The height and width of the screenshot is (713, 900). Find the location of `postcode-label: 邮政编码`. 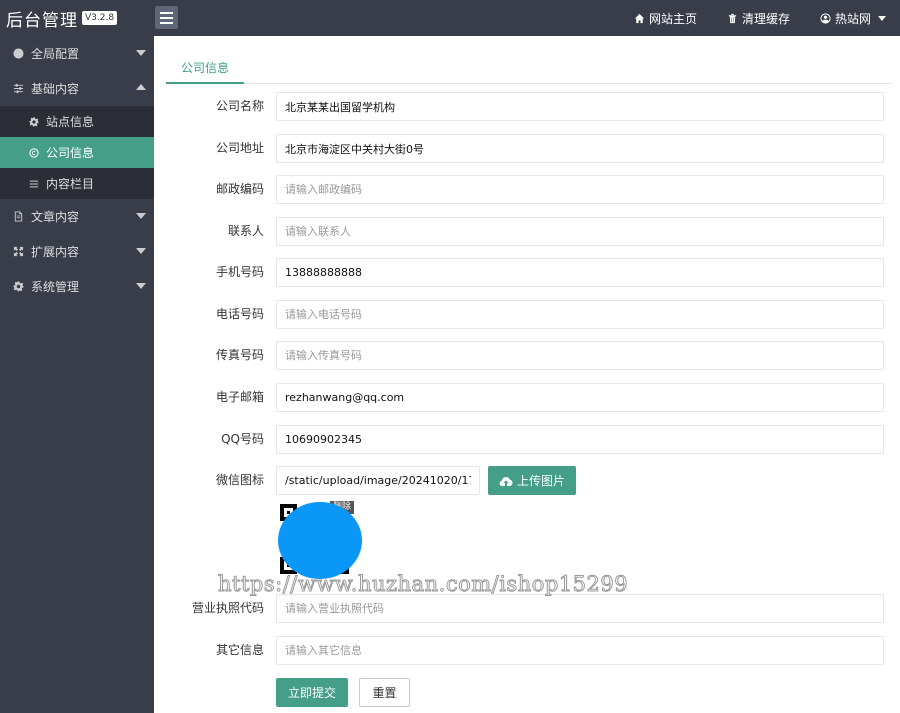

postcode-label: 邮政编码 is located at coordinates (239, 189).